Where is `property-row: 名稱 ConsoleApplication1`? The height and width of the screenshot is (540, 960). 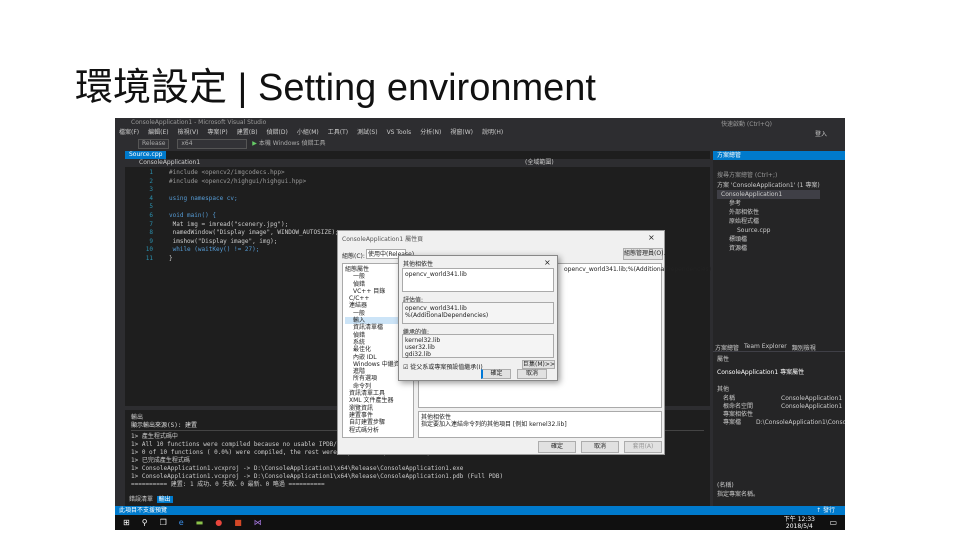 property-row: 名稱 ConsoleApplication1 is located at coordinates (779, 399).